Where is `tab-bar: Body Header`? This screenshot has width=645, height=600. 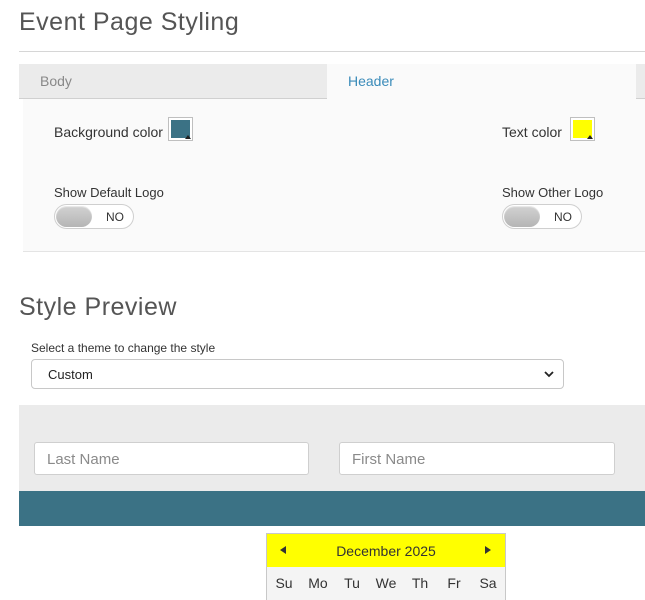 tab-bar: Body Header is located at coordinates (332, 81).